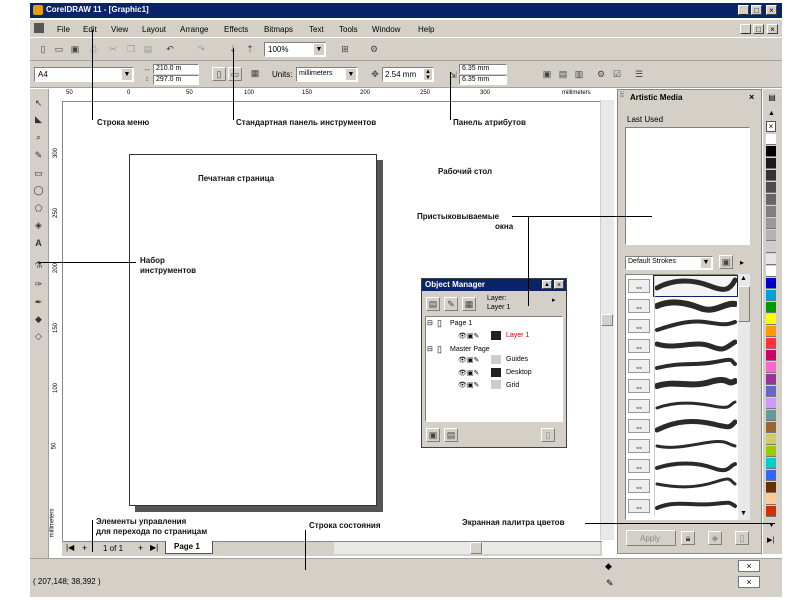 The width and height of the screenshot is (800, 600). Describe the element at coordinates (559, 284) in the screenshot. I see `om-close-button: ×` at that location.